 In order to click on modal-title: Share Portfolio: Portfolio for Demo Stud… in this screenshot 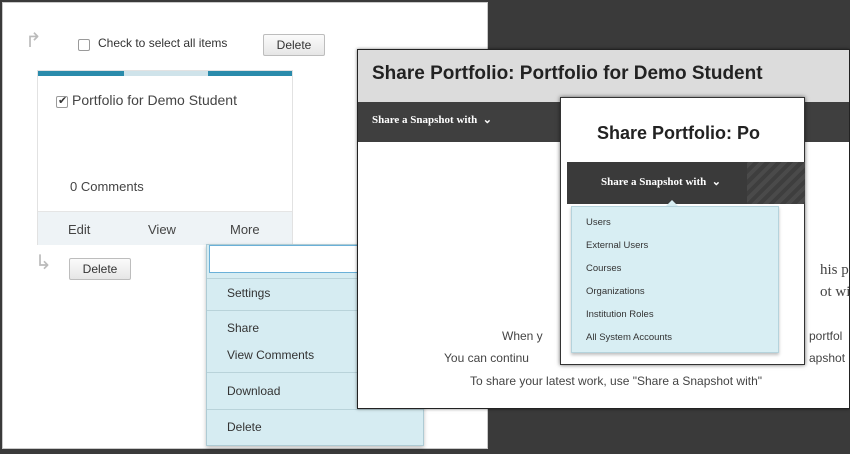, I will do `click(567, 73)`.